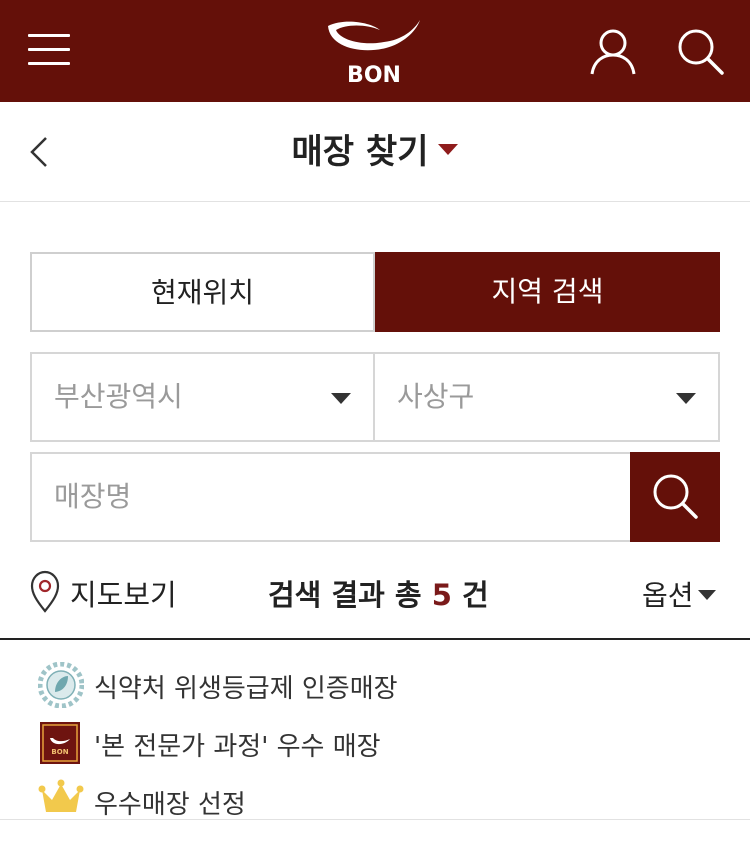 This screenshot has height=845, width=750. What do you see at coordinates (123, 595) in the screenshot?
I see `map-view-label: 지도보기` at bounding box center [123, 595].